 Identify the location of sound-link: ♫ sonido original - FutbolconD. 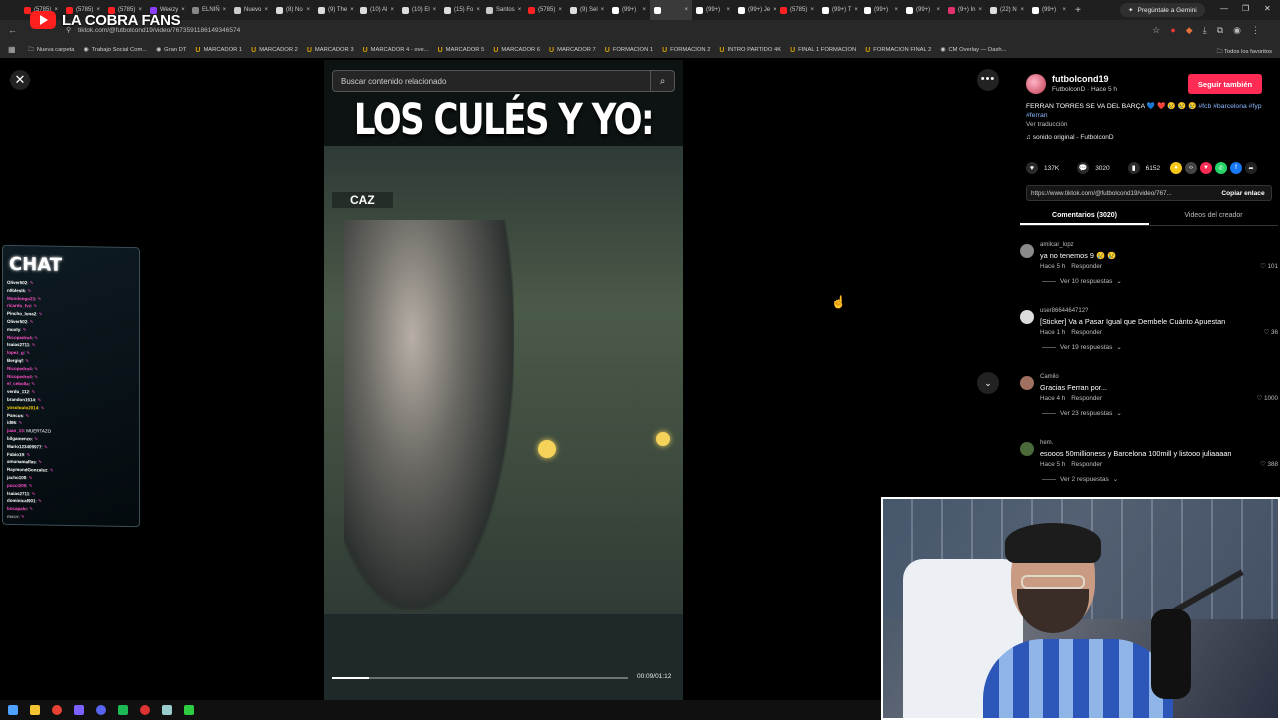
(1070, 137).